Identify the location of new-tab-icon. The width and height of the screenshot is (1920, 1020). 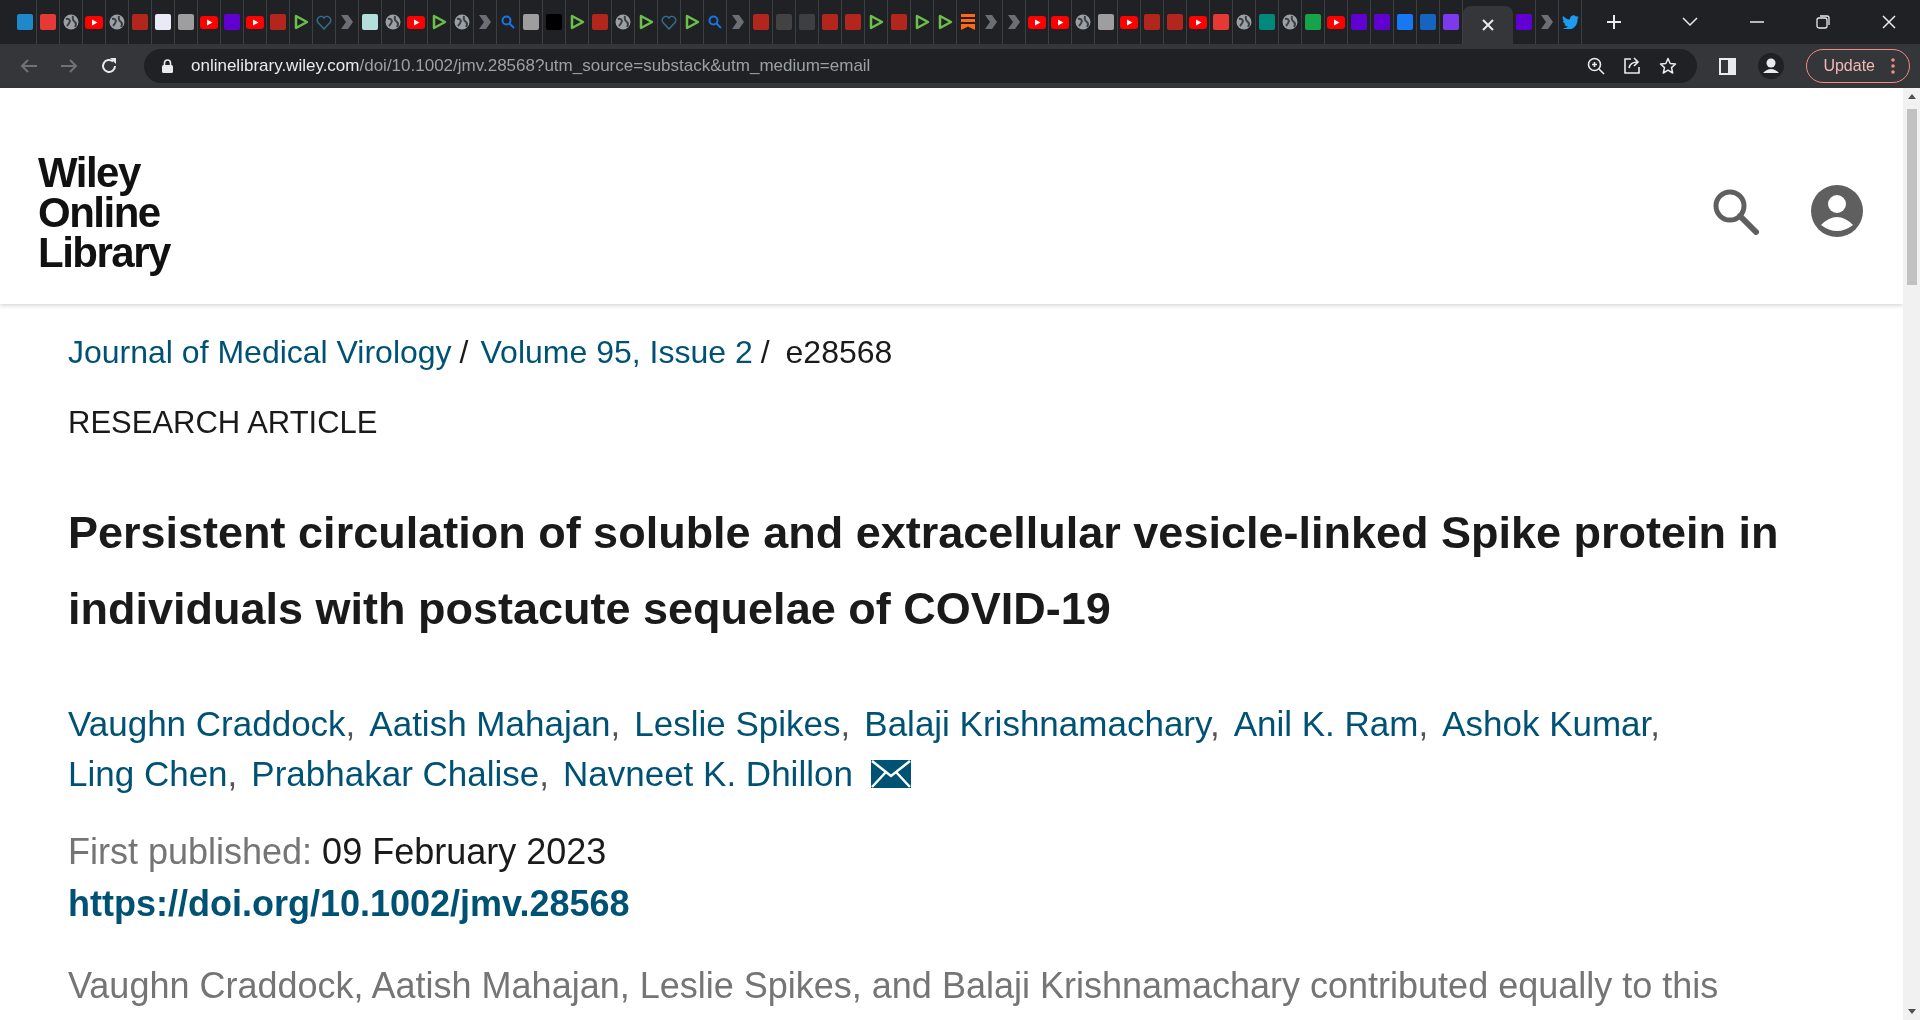
(1614, 22).